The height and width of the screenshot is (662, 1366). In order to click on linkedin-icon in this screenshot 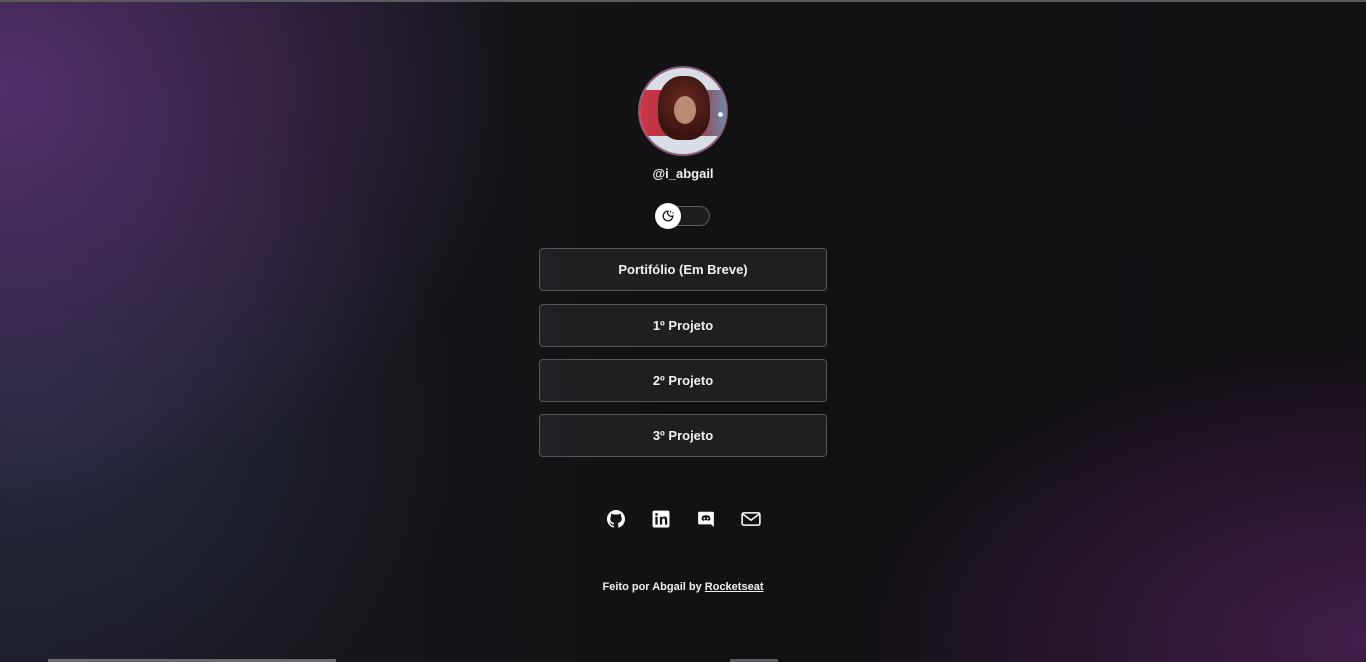, I will do `click(660, 519)`.